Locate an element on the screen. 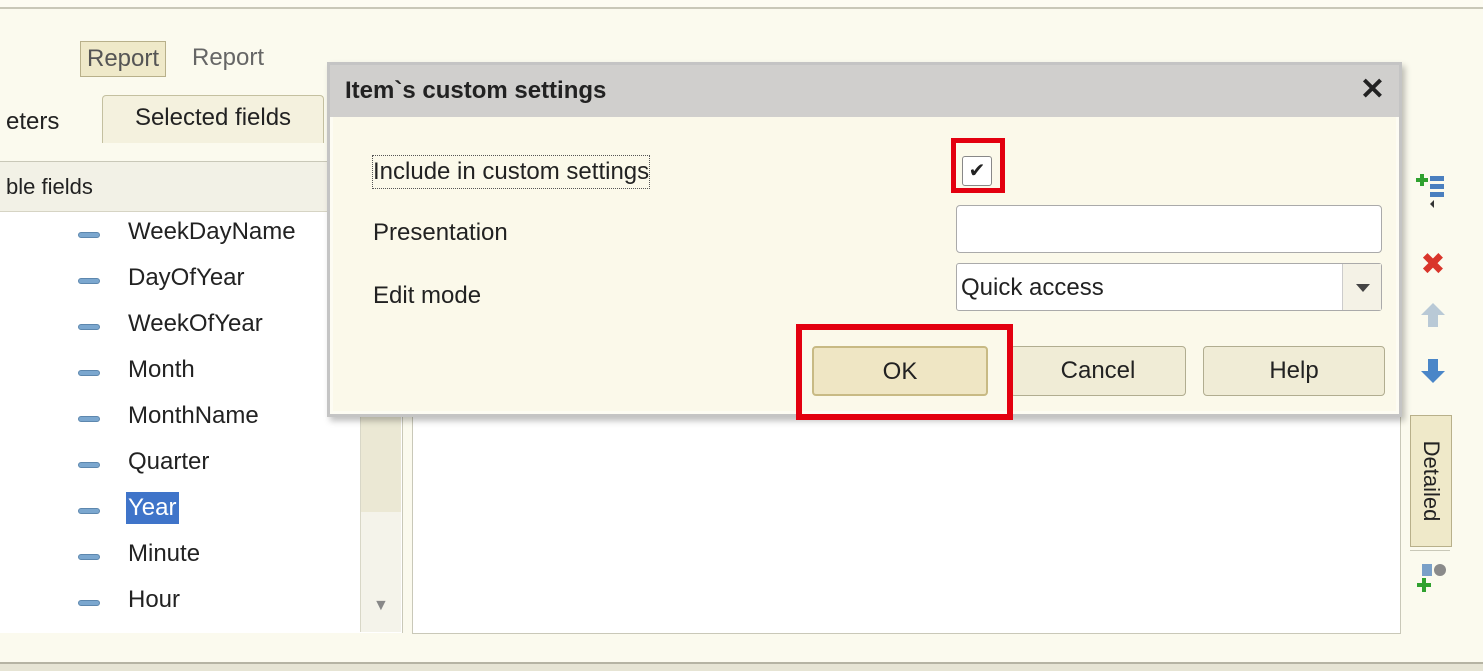 This screenshot has width=1483, height=671. delete-icon: ✖ is located at coordinates (1433, 265).